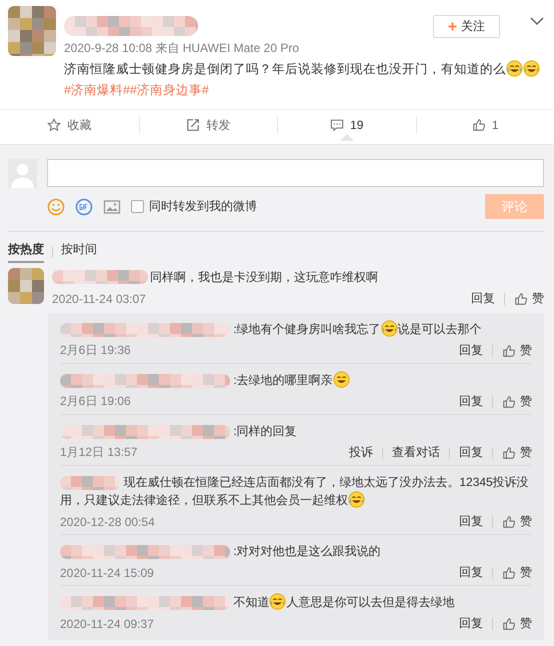 This screenshot has height=646, width=554. I want to click on action-item: 1, so click(485, 125).